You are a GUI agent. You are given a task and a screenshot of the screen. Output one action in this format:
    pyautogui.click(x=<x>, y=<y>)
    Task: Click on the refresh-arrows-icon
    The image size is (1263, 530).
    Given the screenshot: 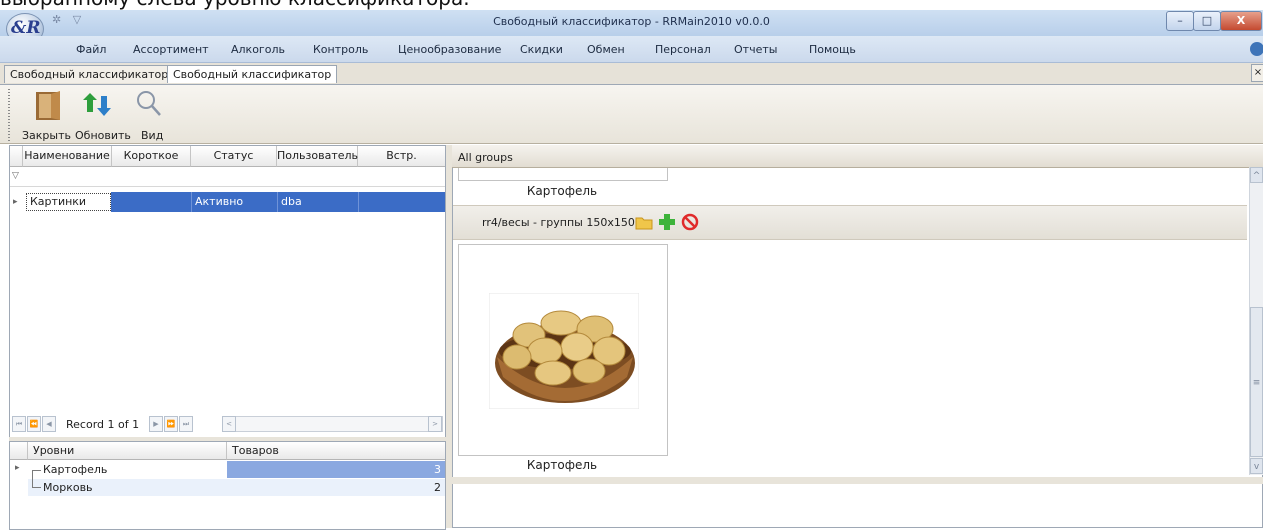 What is the action you would take?
    pyautogui.click(x=97, y=105)
    